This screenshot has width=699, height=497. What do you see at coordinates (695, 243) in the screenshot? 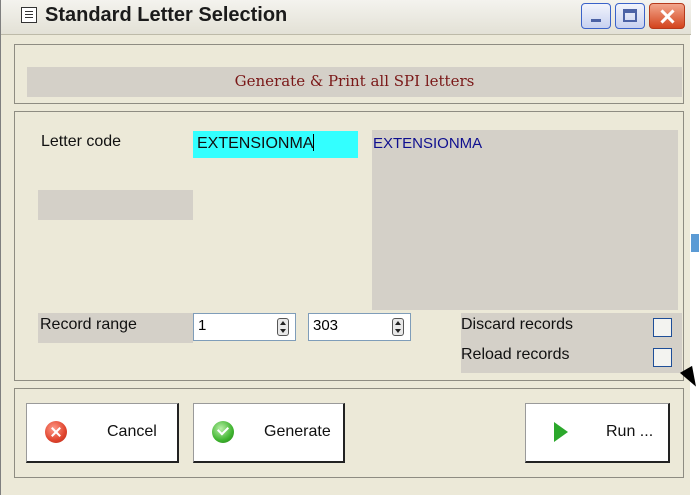
I see `background-window-edge` at bounding box center [695, 243].